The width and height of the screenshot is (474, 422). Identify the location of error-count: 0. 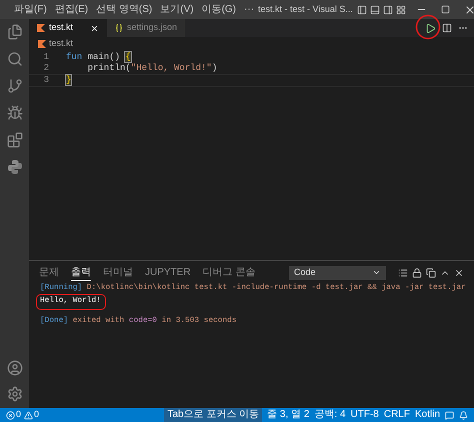
(19, 415).